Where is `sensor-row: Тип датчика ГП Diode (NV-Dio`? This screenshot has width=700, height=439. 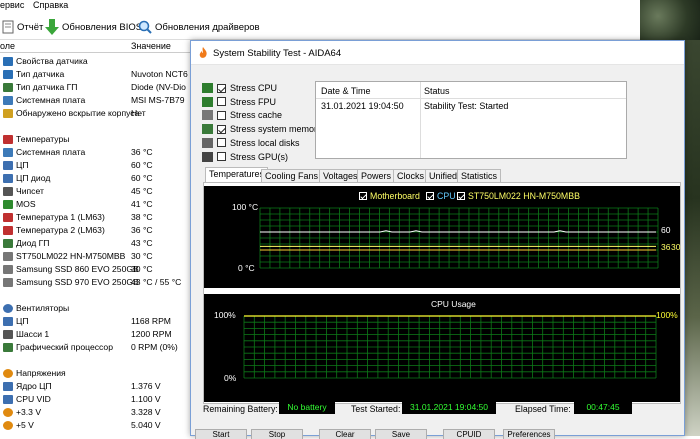
sensor-row: Тип датчика ГП Diode (NV-Dio is located at coordinates (95, 87).